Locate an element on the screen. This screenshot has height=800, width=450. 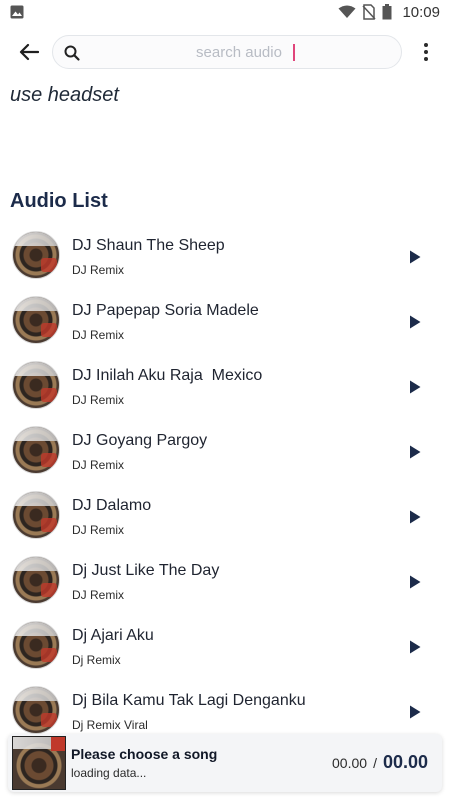
song-title: Dj Ajari Aku is located at coordinates (113, 635).